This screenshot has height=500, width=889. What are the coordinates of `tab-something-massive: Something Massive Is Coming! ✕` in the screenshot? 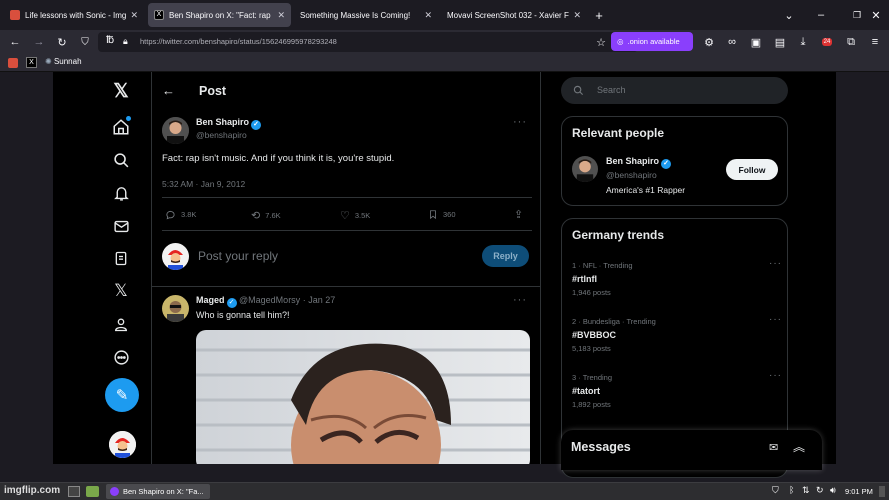 It's located at (366, 15).